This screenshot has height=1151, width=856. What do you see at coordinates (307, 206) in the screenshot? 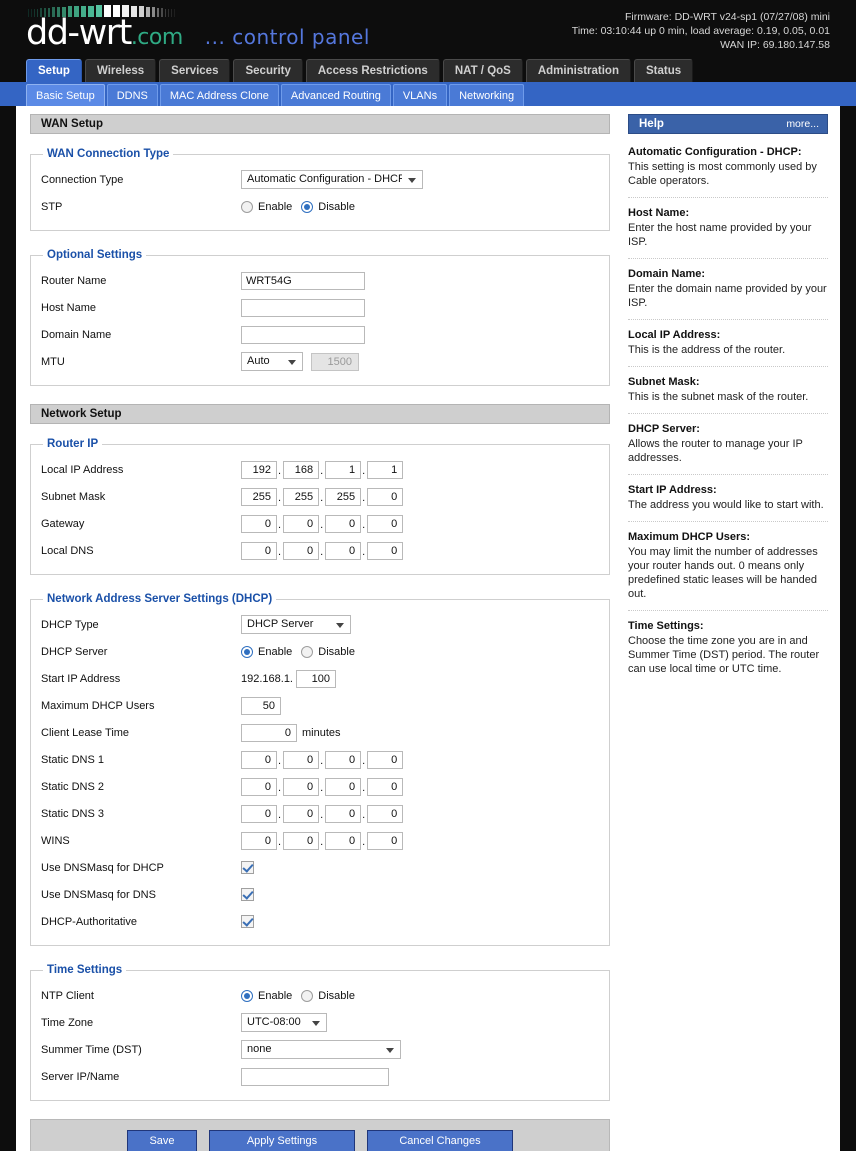
I see `stp-disable-radio` at bounding box center [307, 206].